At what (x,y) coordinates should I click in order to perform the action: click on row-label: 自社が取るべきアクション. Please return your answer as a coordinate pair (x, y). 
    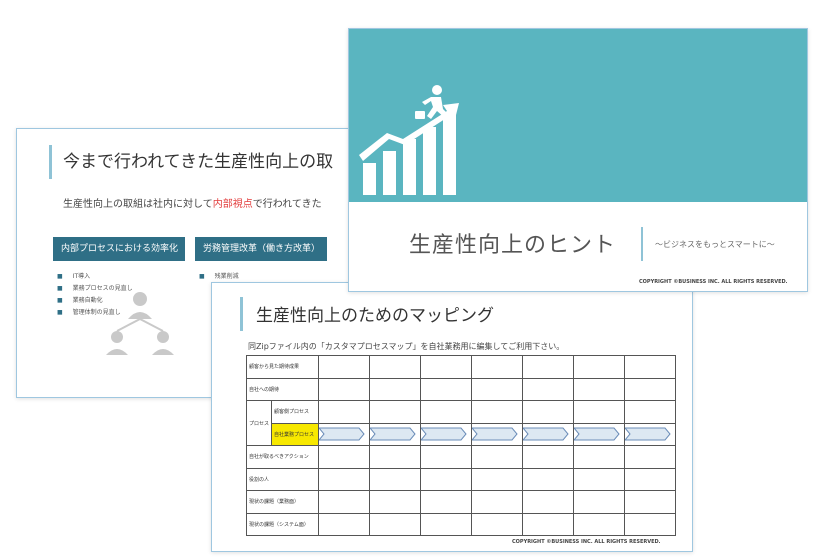
    Looking at the image, I should click on (282, 457).